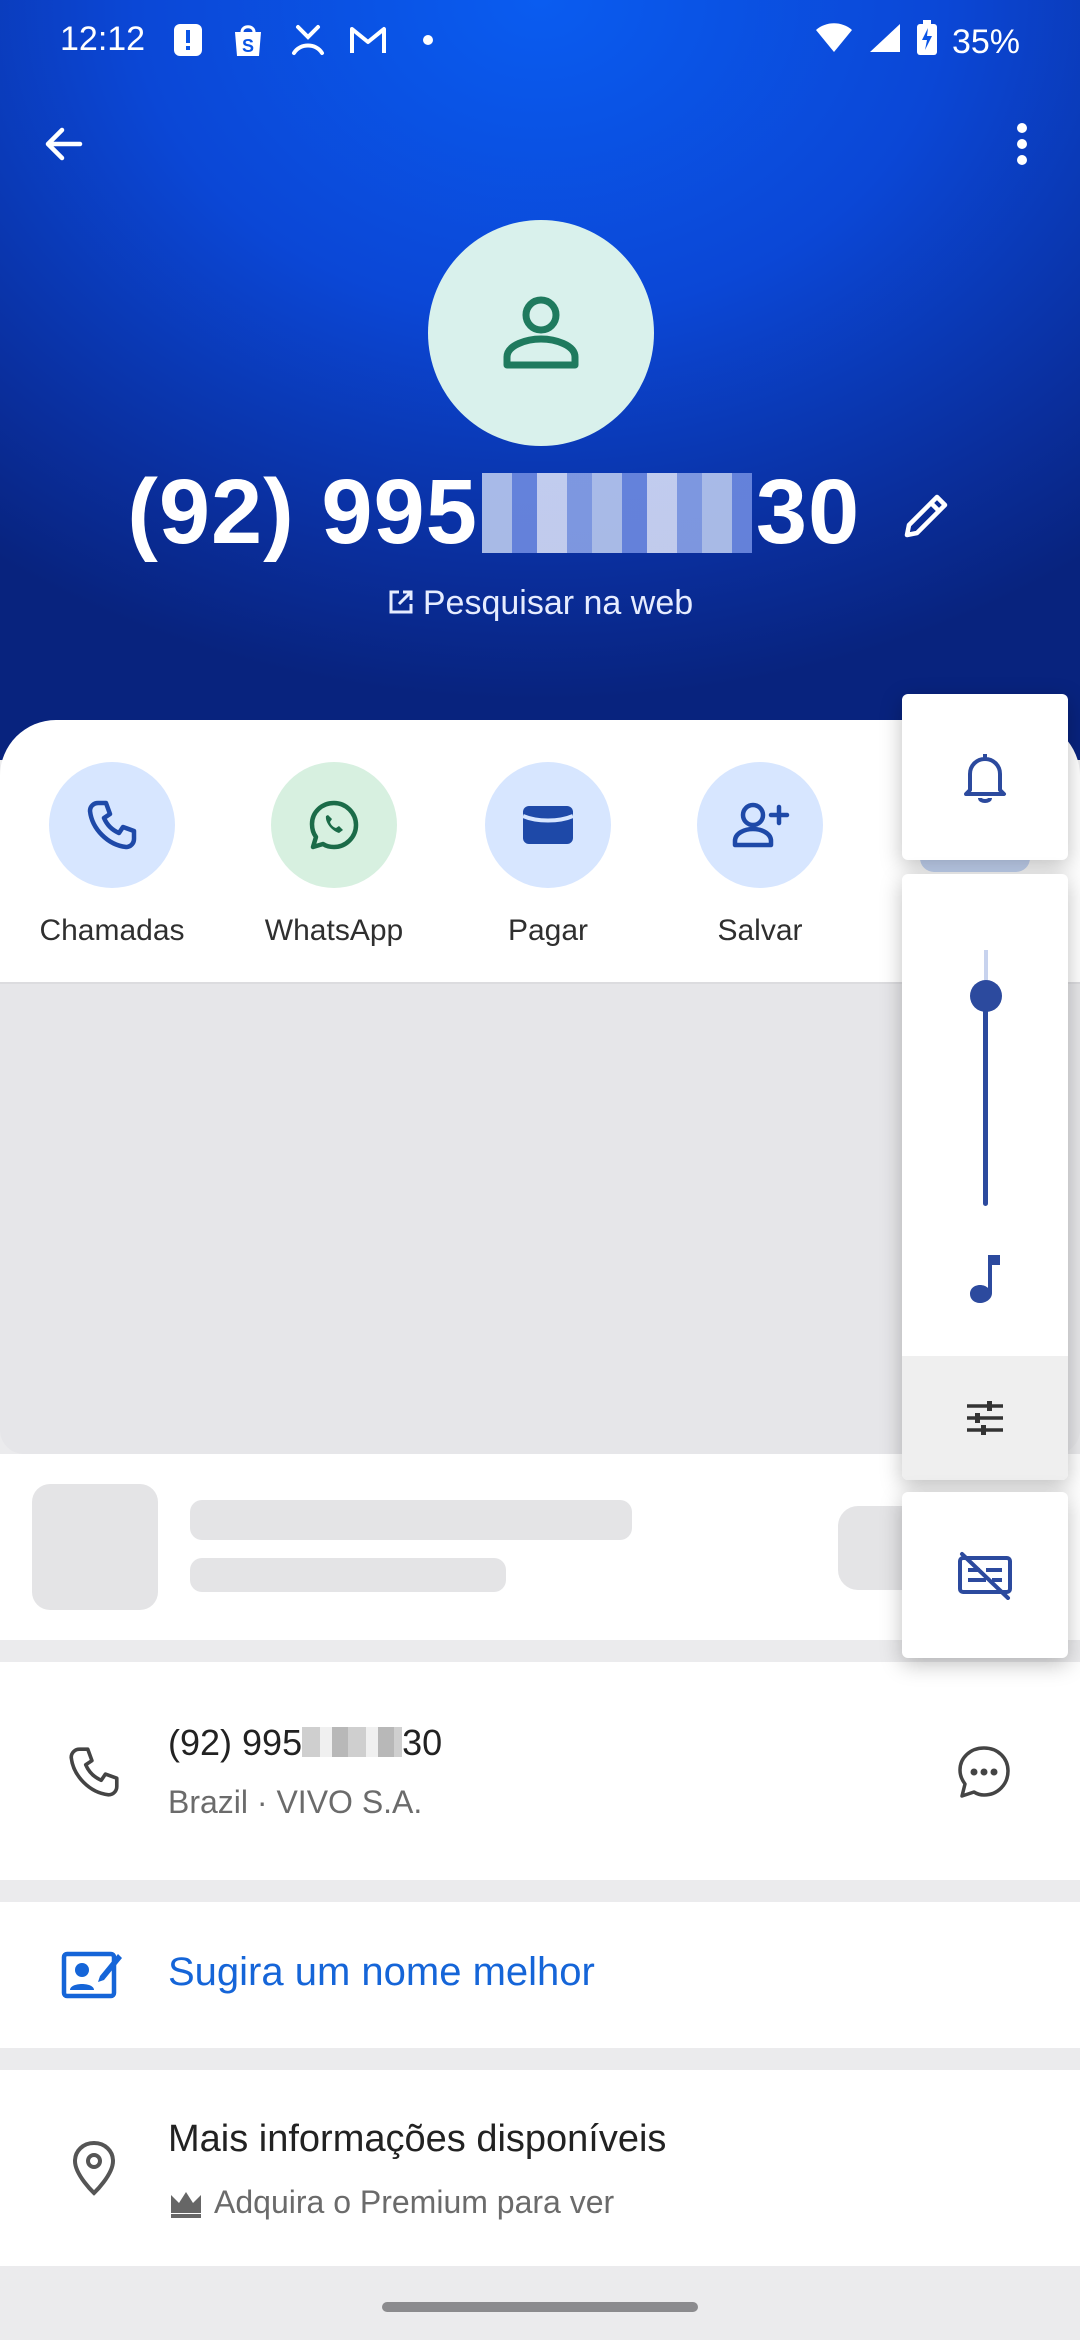 The width and height of the screenshot is (1080, 2340). Describe the element at coordinates (760, 930) in the screenshot. I see `save-action-label: Salvar` at that location.